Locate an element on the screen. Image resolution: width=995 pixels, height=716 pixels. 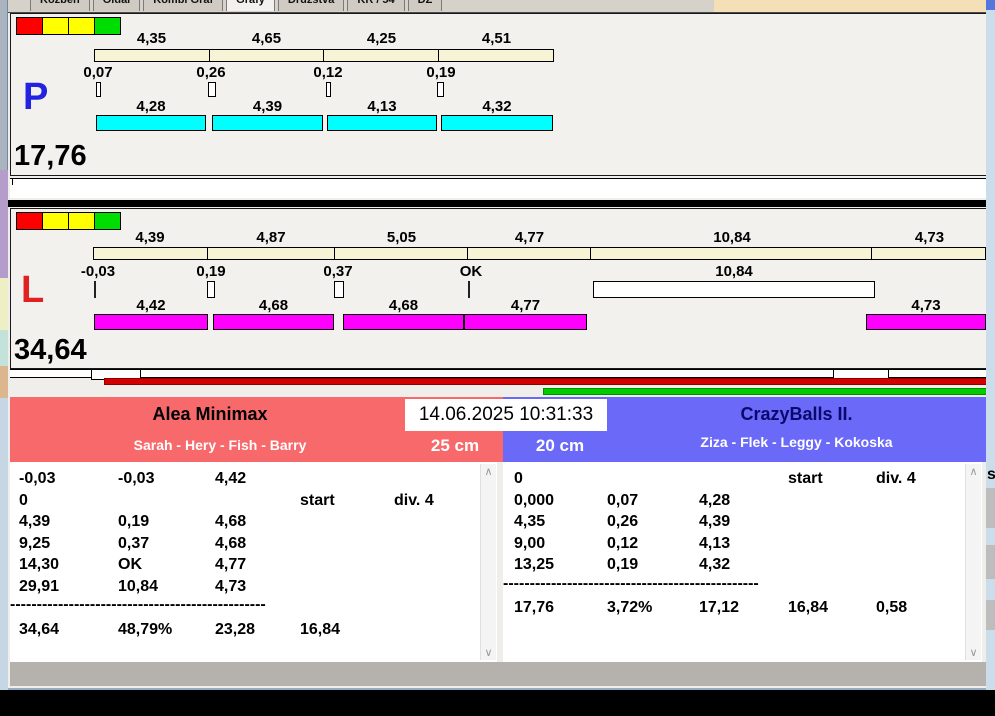
mid-value: 0,26 is located at coordinates (211, 72).